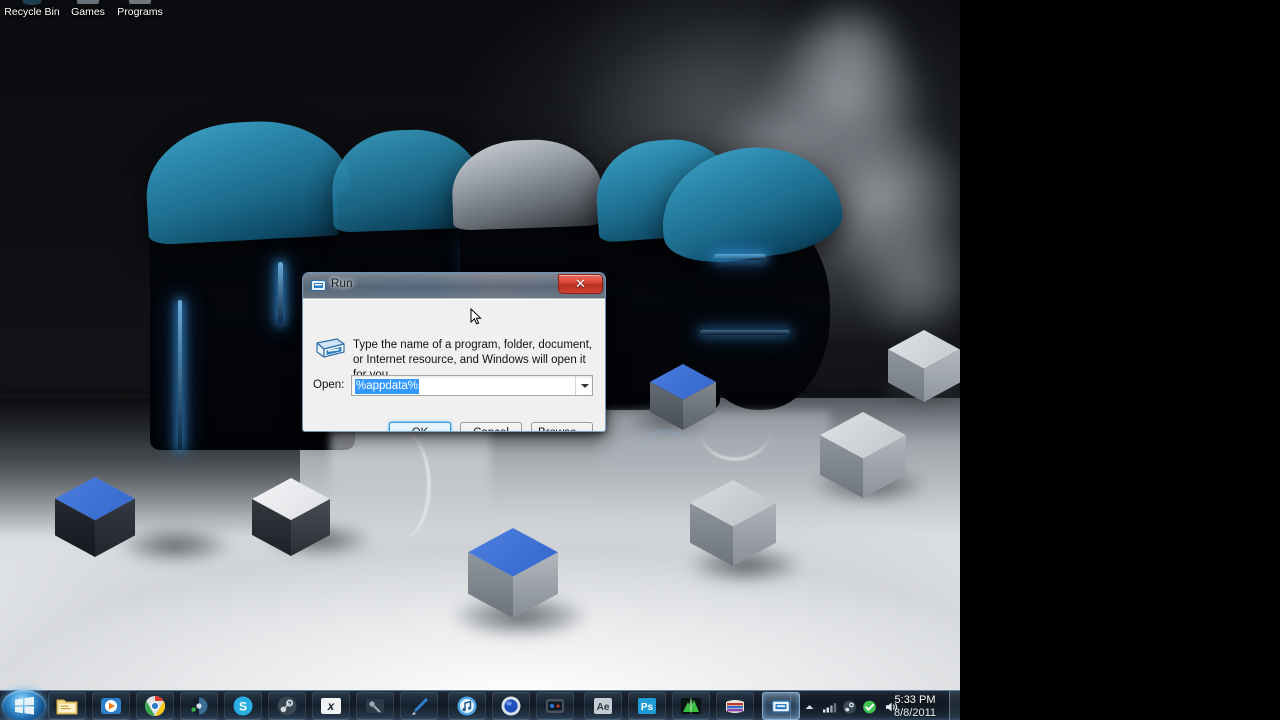  What do you see at coordinates (829, 707) in the screenshot?
I see `network-bars-icon` at bounding box center [829, 707].